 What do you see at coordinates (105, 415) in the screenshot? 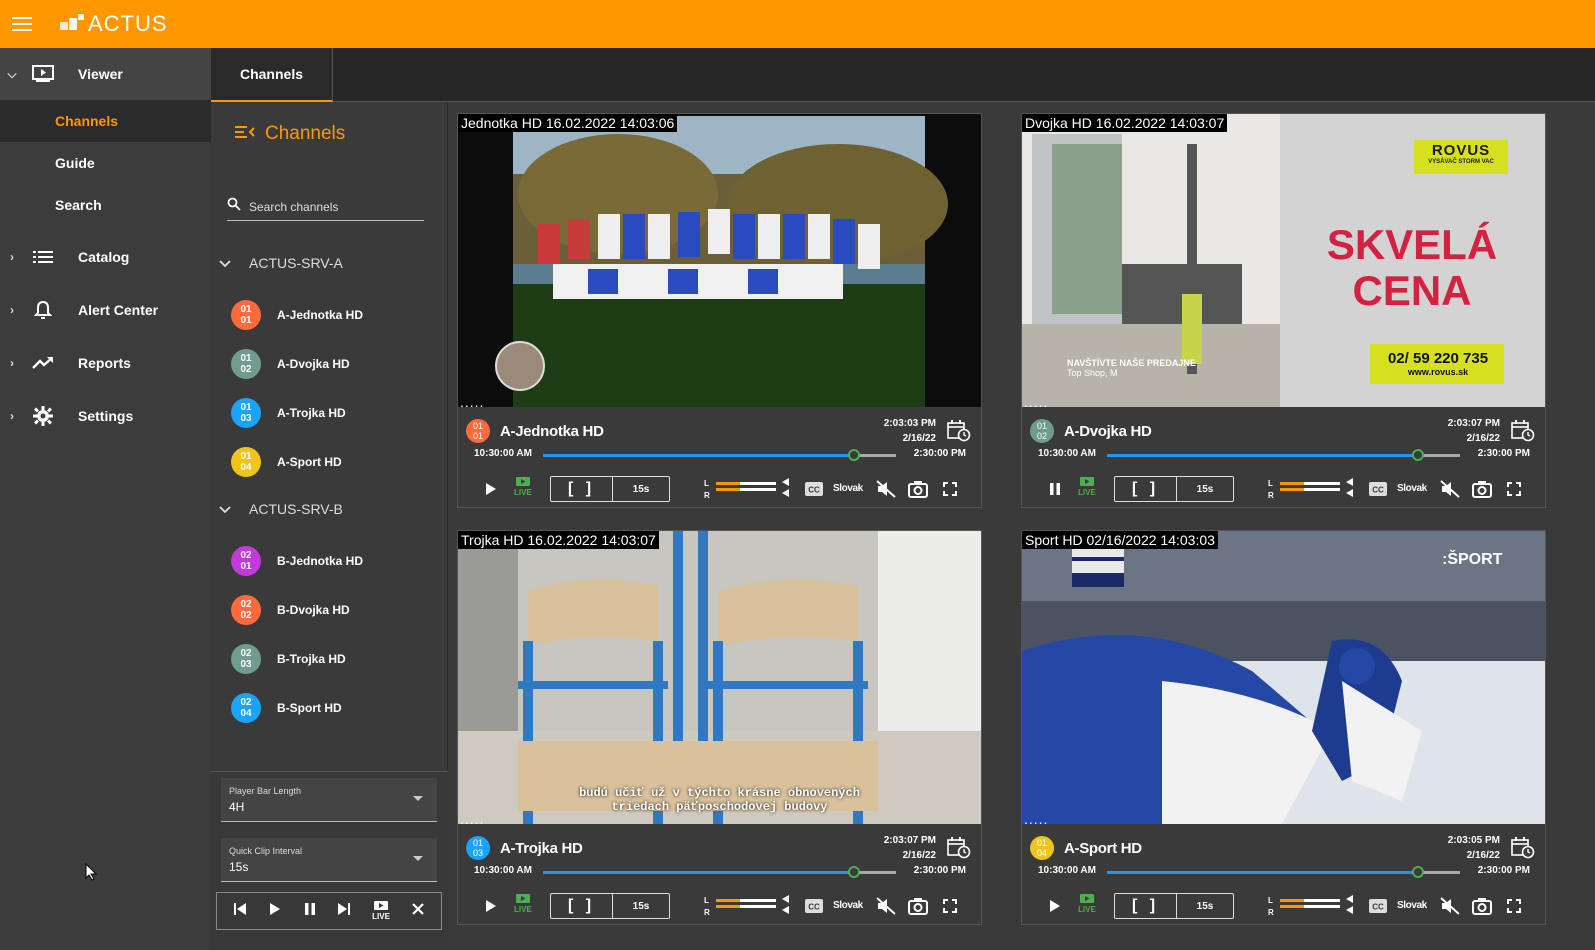
I see `nav-settings: › Settings` at bounding box center [105, 415].